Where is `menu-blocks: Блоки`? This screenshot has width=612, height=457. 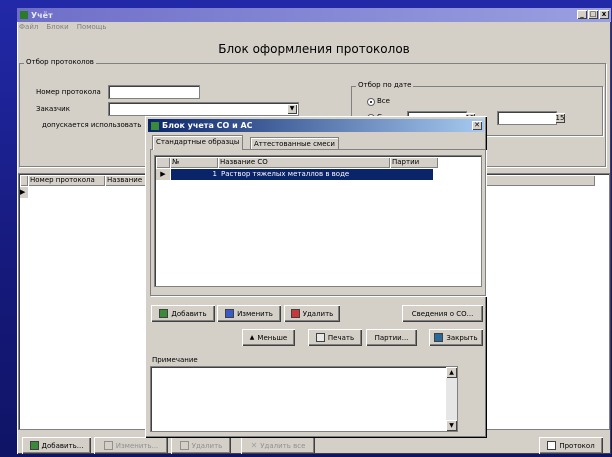 menu-blocks: Блоки is located at coordinates (57, 28).